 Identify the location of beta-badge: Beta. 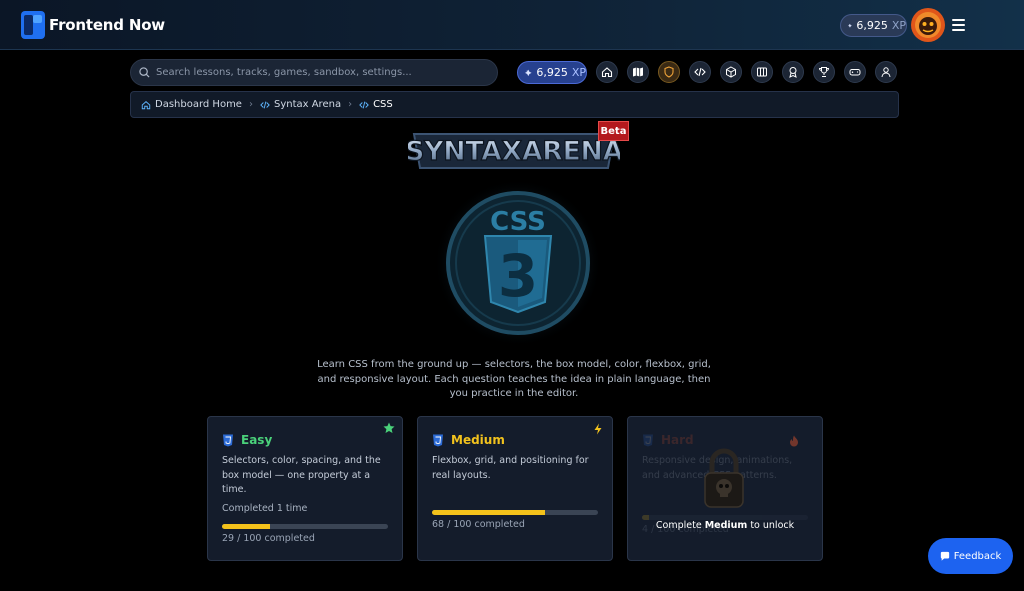
(613, 131).